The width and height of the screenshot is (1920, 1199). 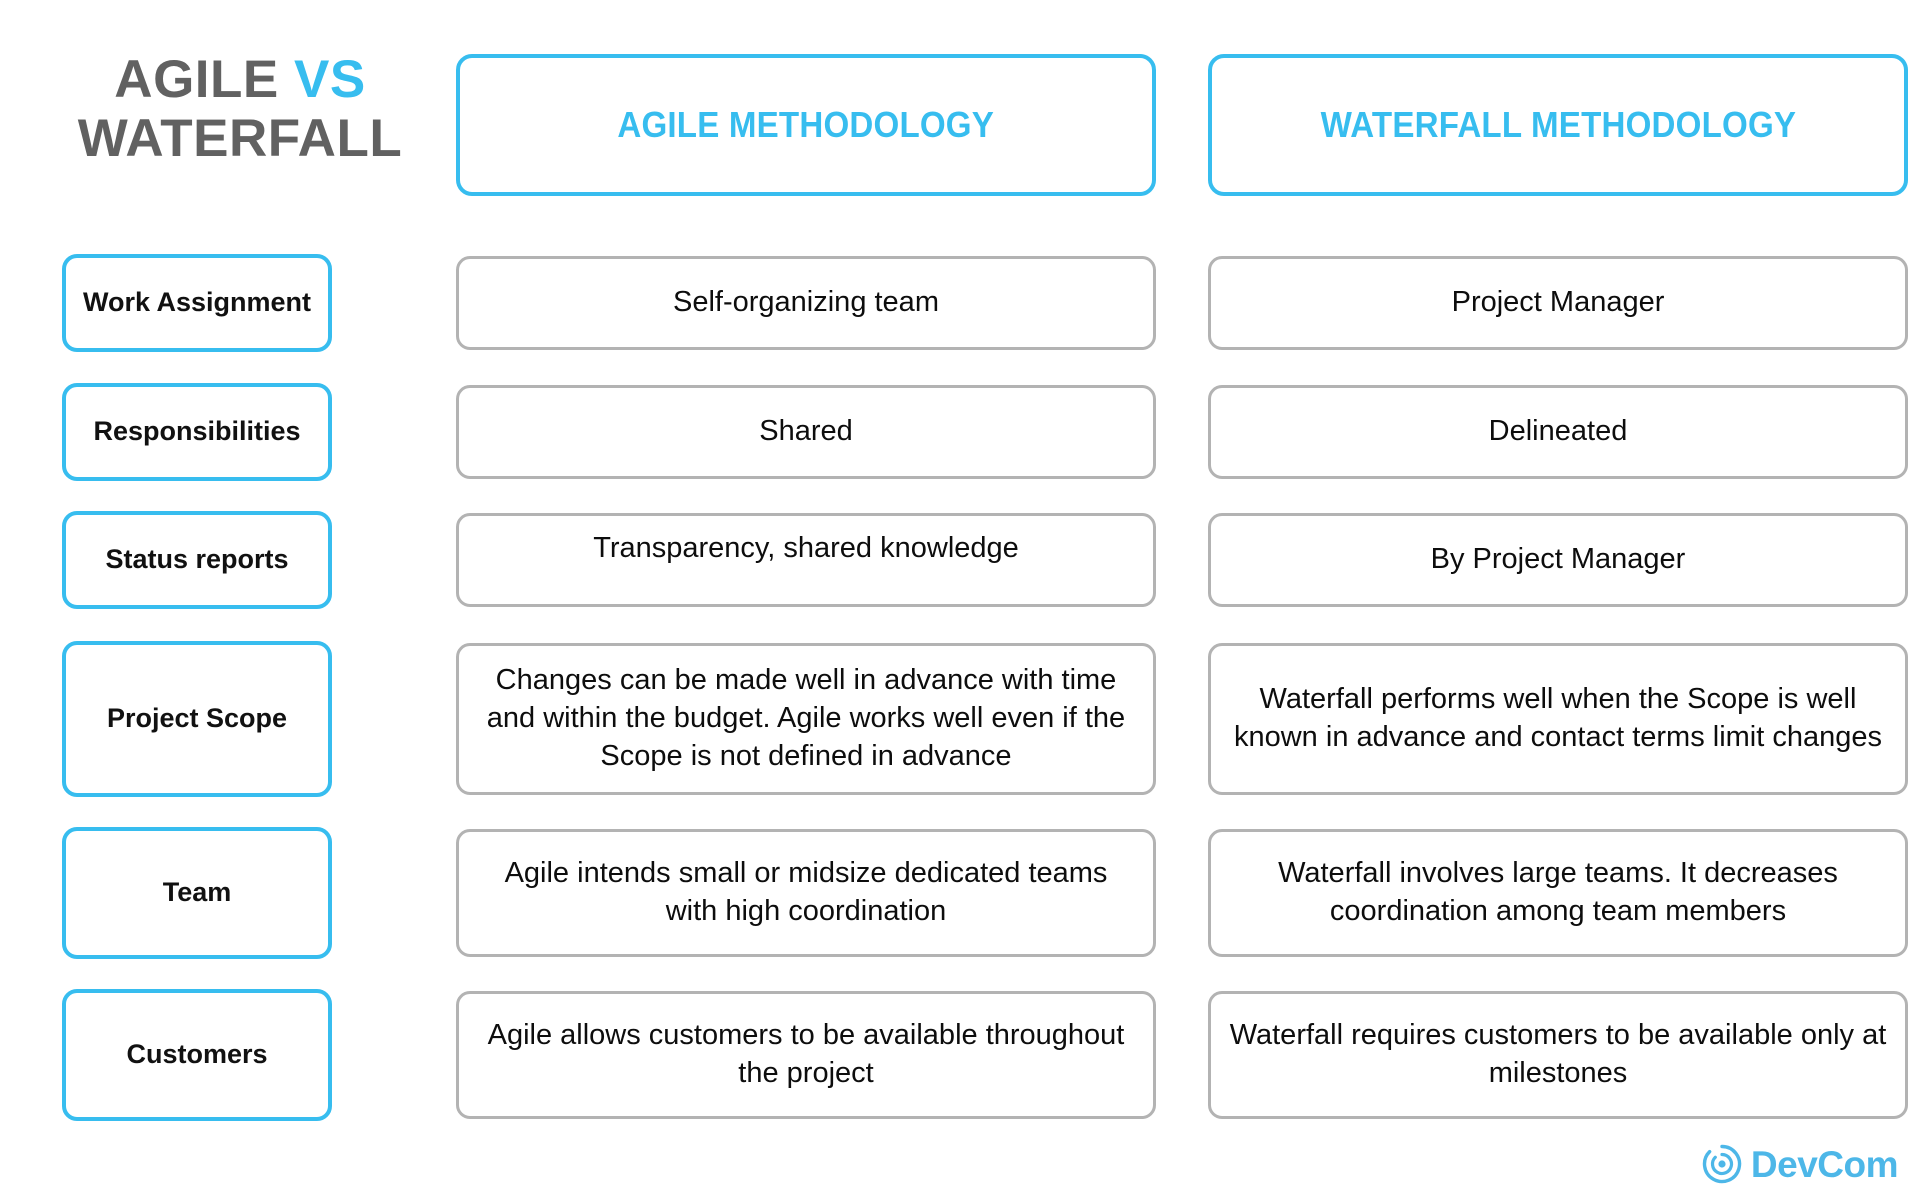 I want to click on cell-waterfall-responsibilities: Delineated, so click(x=1558, y=432).